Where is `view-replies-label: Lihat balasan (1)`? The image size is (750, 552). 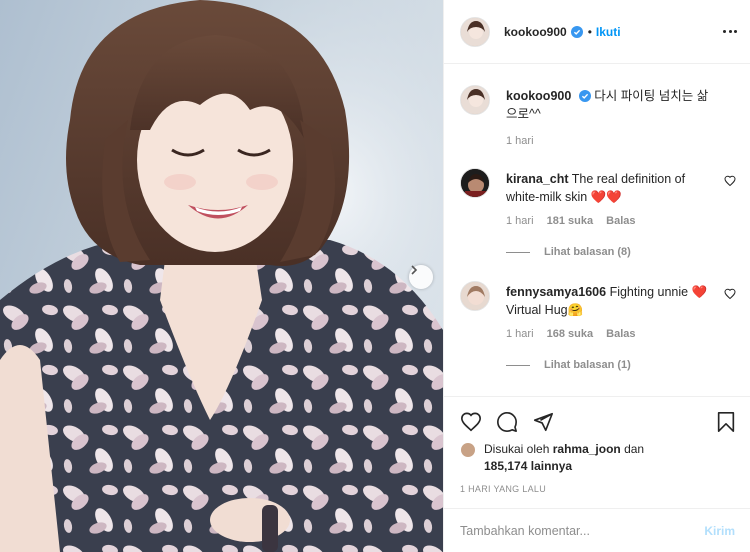 view-replies-label: Lihat balasan (1) is located at coordinates (587, 365).